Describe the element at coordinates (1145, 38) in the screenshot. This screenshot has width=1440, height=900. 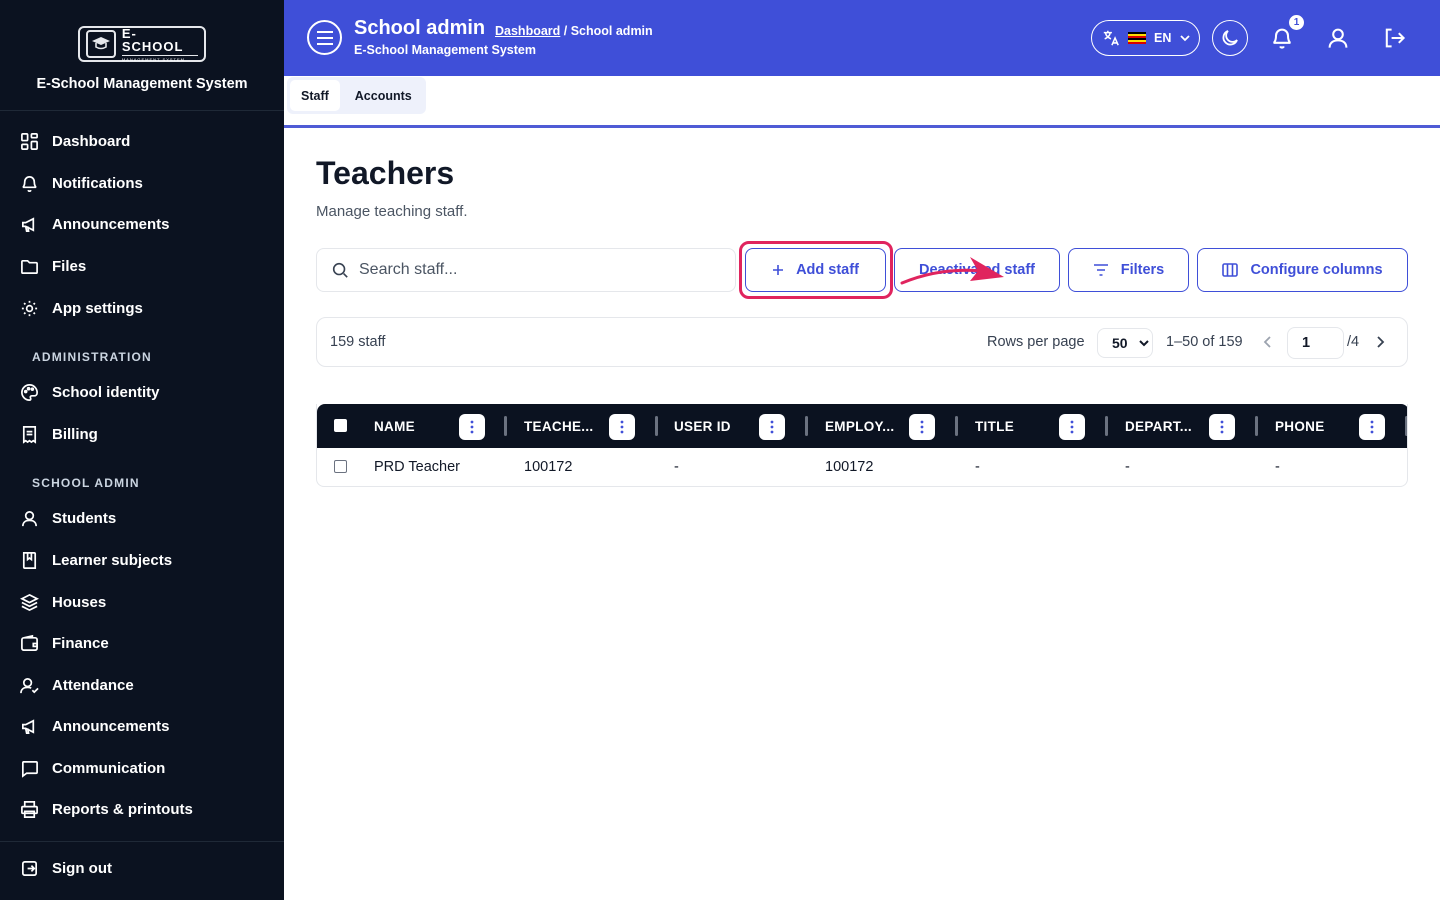
I see `language-selector: EN` at that location.